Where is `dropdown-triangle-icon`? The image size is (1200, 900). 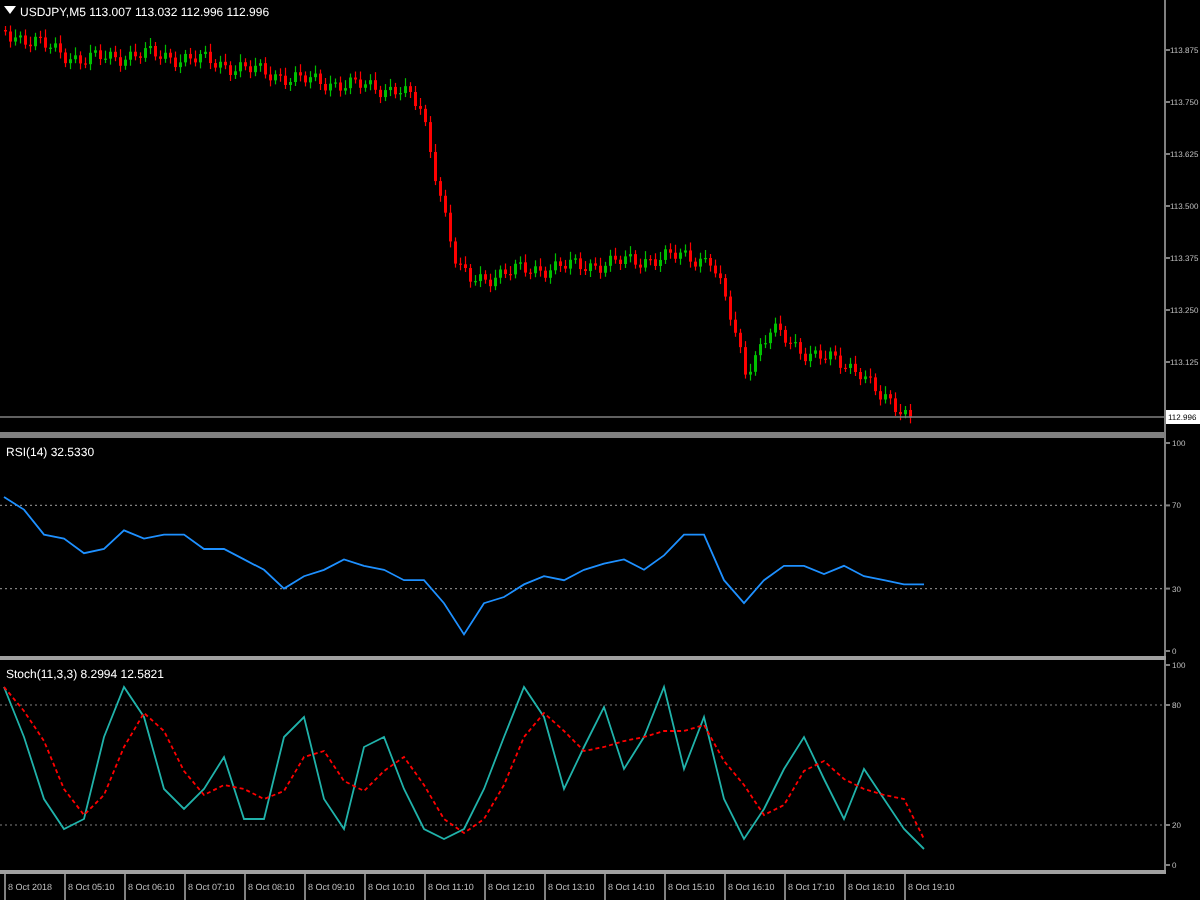
dropdown-triangle-icon is located at coordinates (10, 10).